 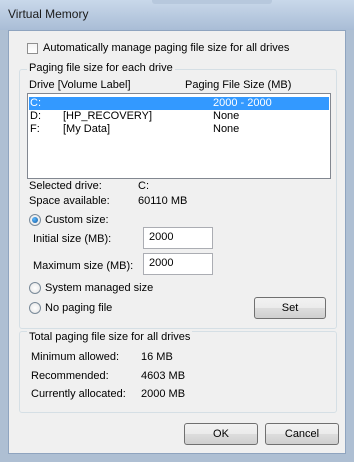 I want to click on paging-group-title: Paging file size for each drive, so click(x=101, y=68).